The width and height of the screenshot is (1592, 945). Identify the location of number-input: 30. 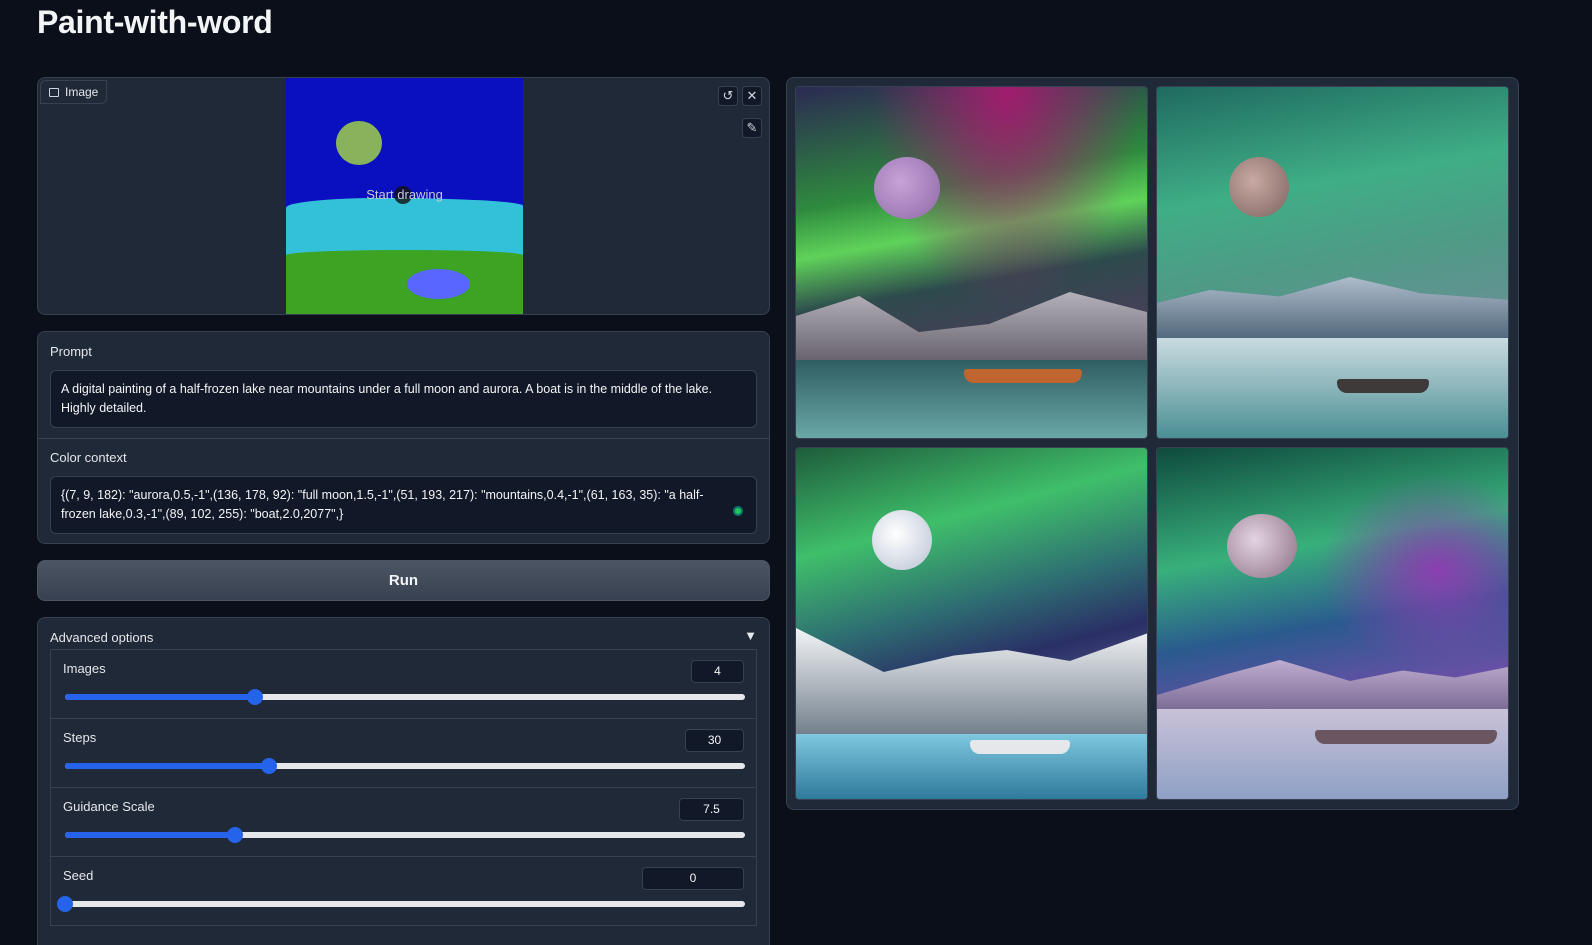
(714, 740).